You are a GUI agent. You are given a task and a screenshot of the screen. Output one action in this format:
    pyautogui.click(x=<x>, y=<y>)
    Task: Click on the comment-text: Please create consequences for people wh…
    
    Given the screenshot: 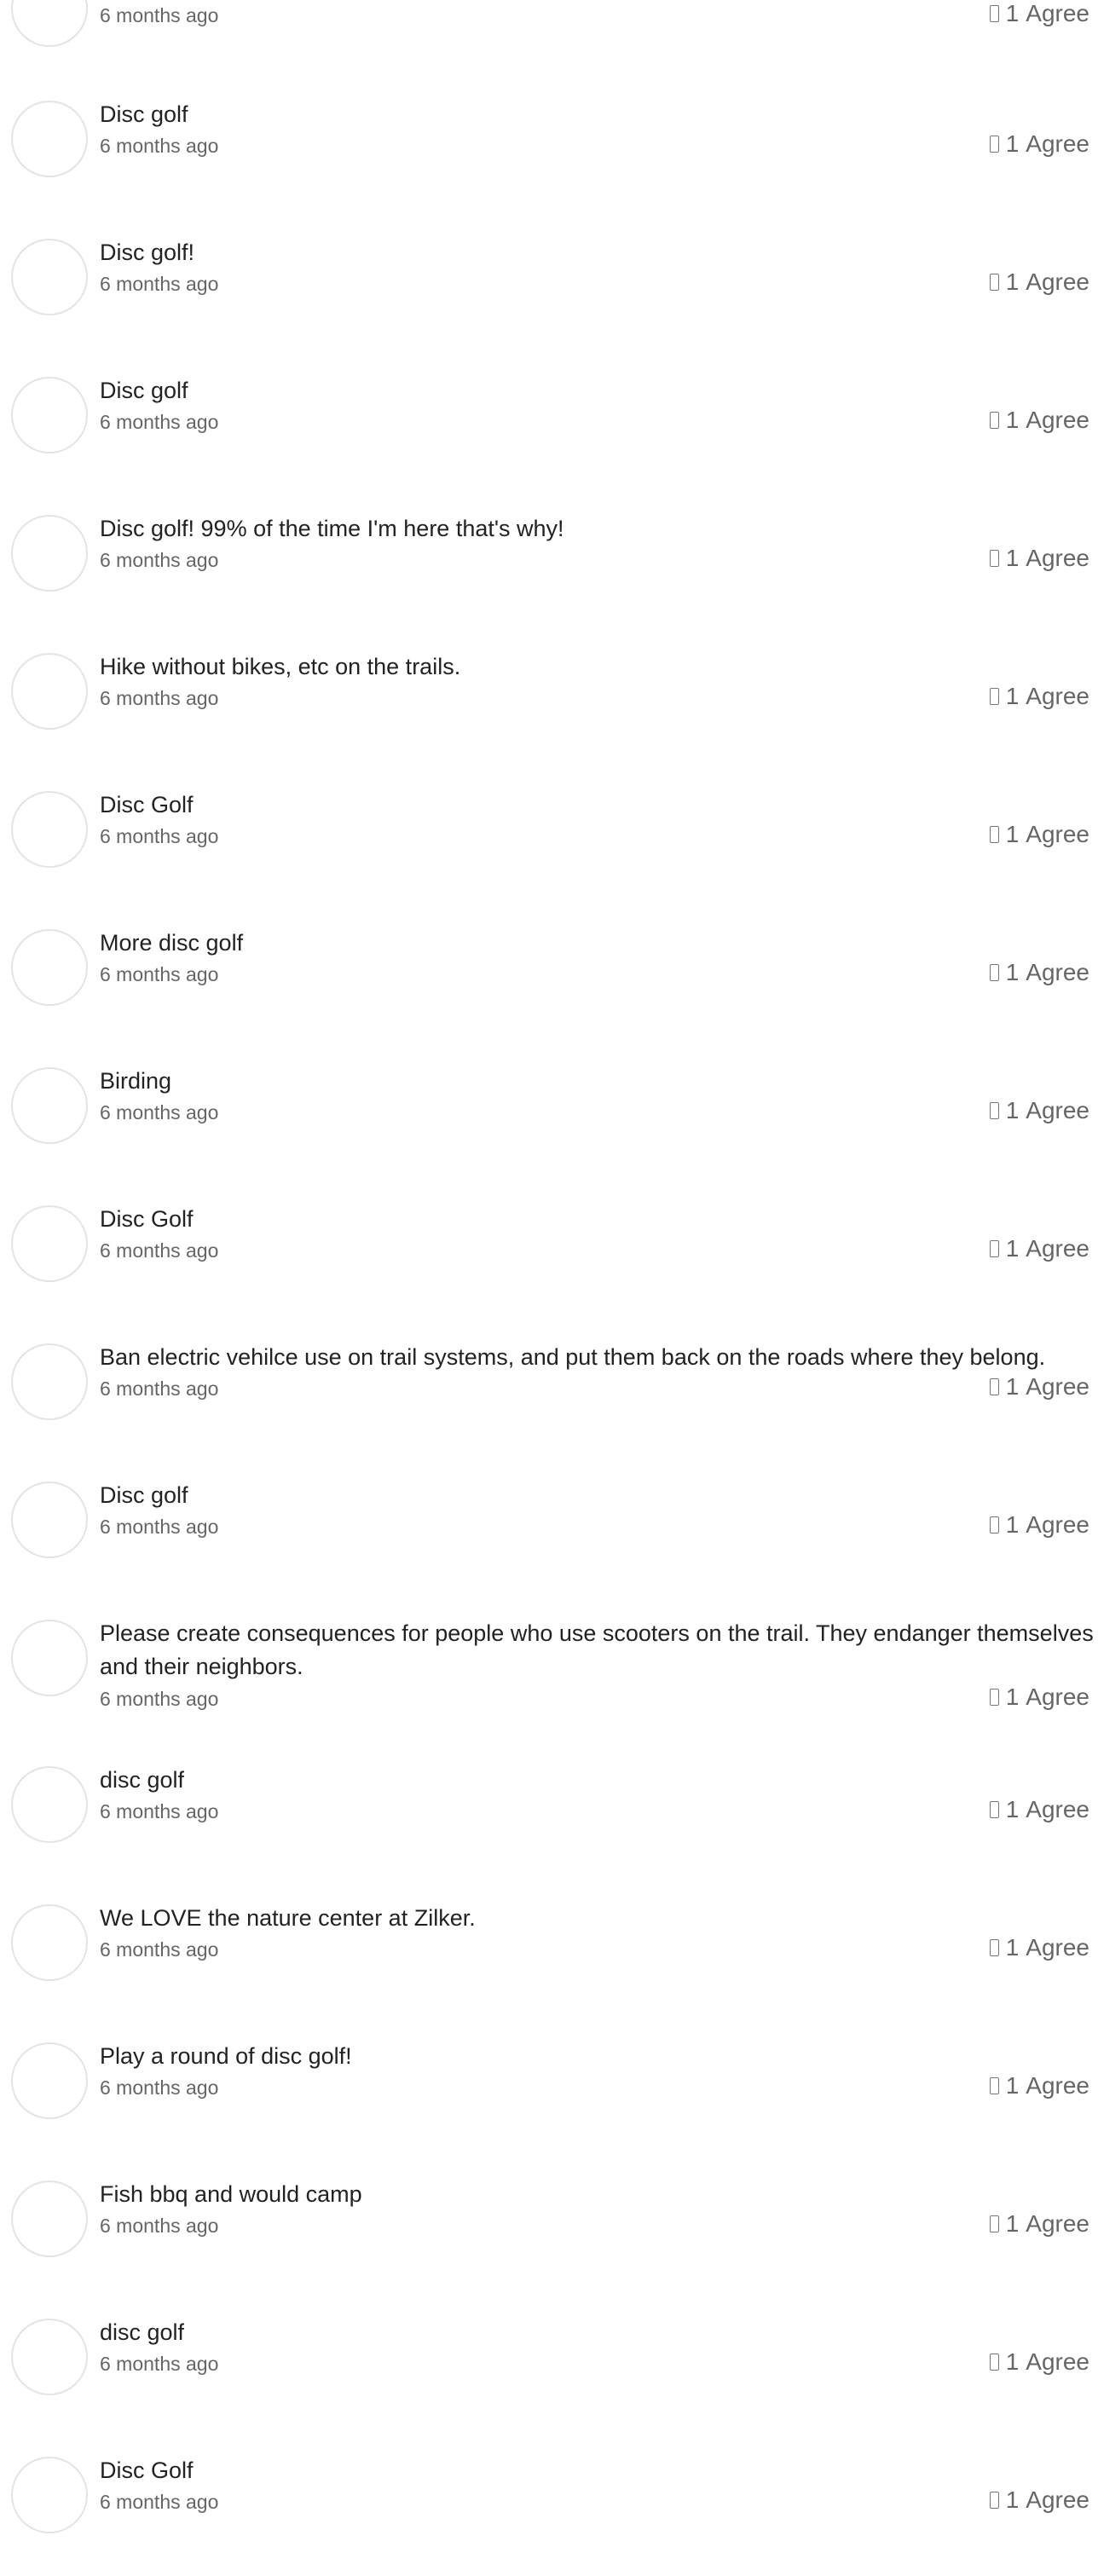 What is the action you would take?
    pyautogui.click(x=597, y=1649)
    